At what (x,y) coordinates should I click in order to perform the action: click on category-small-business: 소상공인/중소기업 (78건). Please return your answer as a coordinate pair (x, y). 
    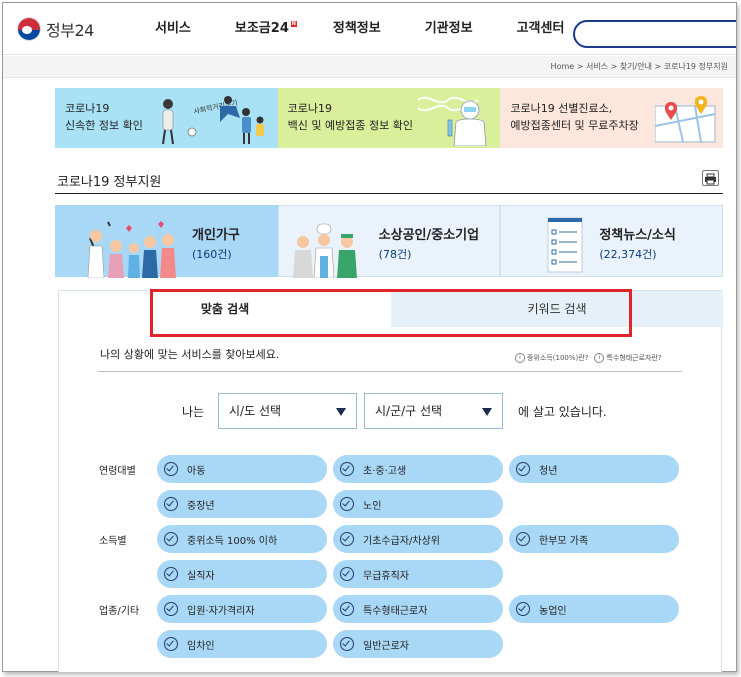
    Looking at the image, I should click on (389, 241).